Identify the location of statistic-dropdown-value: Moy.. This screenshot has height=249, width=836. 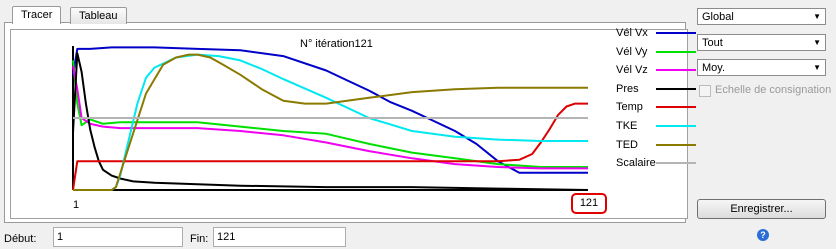
(714, 68).